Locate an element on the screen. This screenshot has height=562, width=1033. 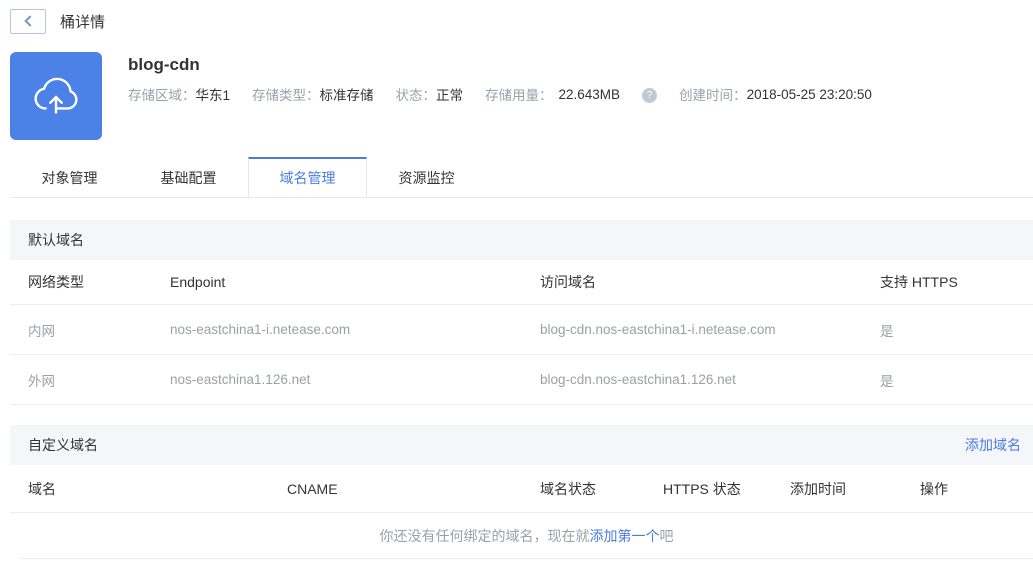
meta-value-usage: 22.643MB is located at coordinates (589, 94).